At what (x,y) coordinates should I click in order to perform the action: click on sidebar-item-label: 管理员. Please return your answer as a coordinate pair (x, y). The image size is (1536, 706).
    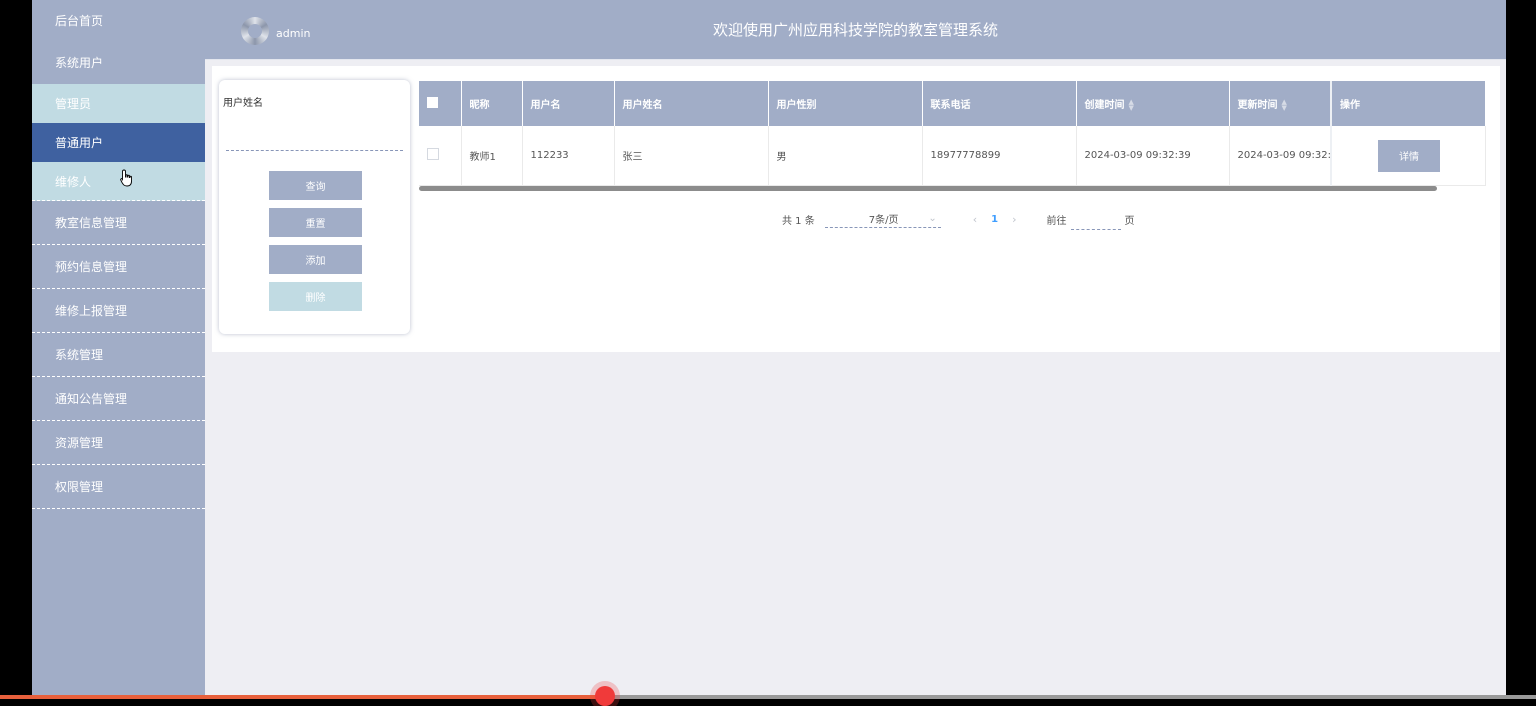
    Looking at the image, I should click on (73, 104).